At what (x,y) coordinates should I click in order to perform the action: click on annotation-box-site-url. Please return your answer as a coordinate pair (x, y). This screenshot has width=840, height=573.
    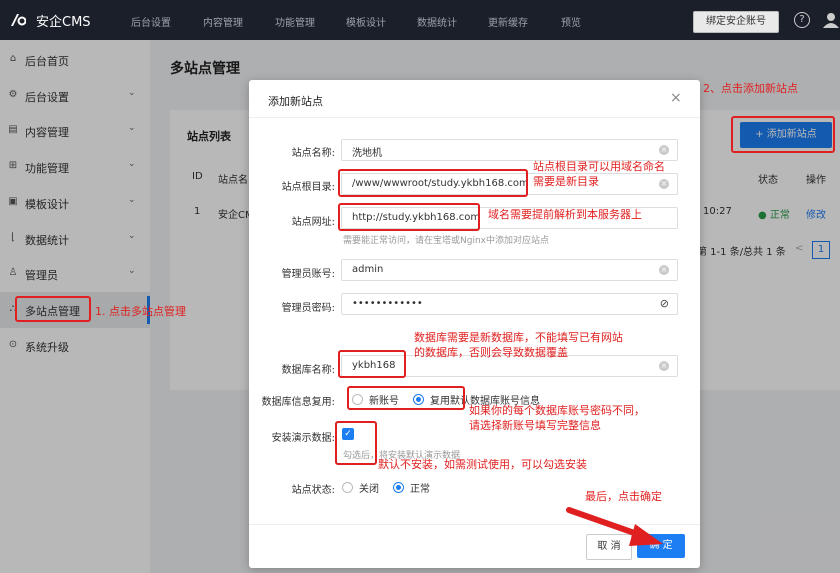
    Looking at the image, I should click on (409, 217).